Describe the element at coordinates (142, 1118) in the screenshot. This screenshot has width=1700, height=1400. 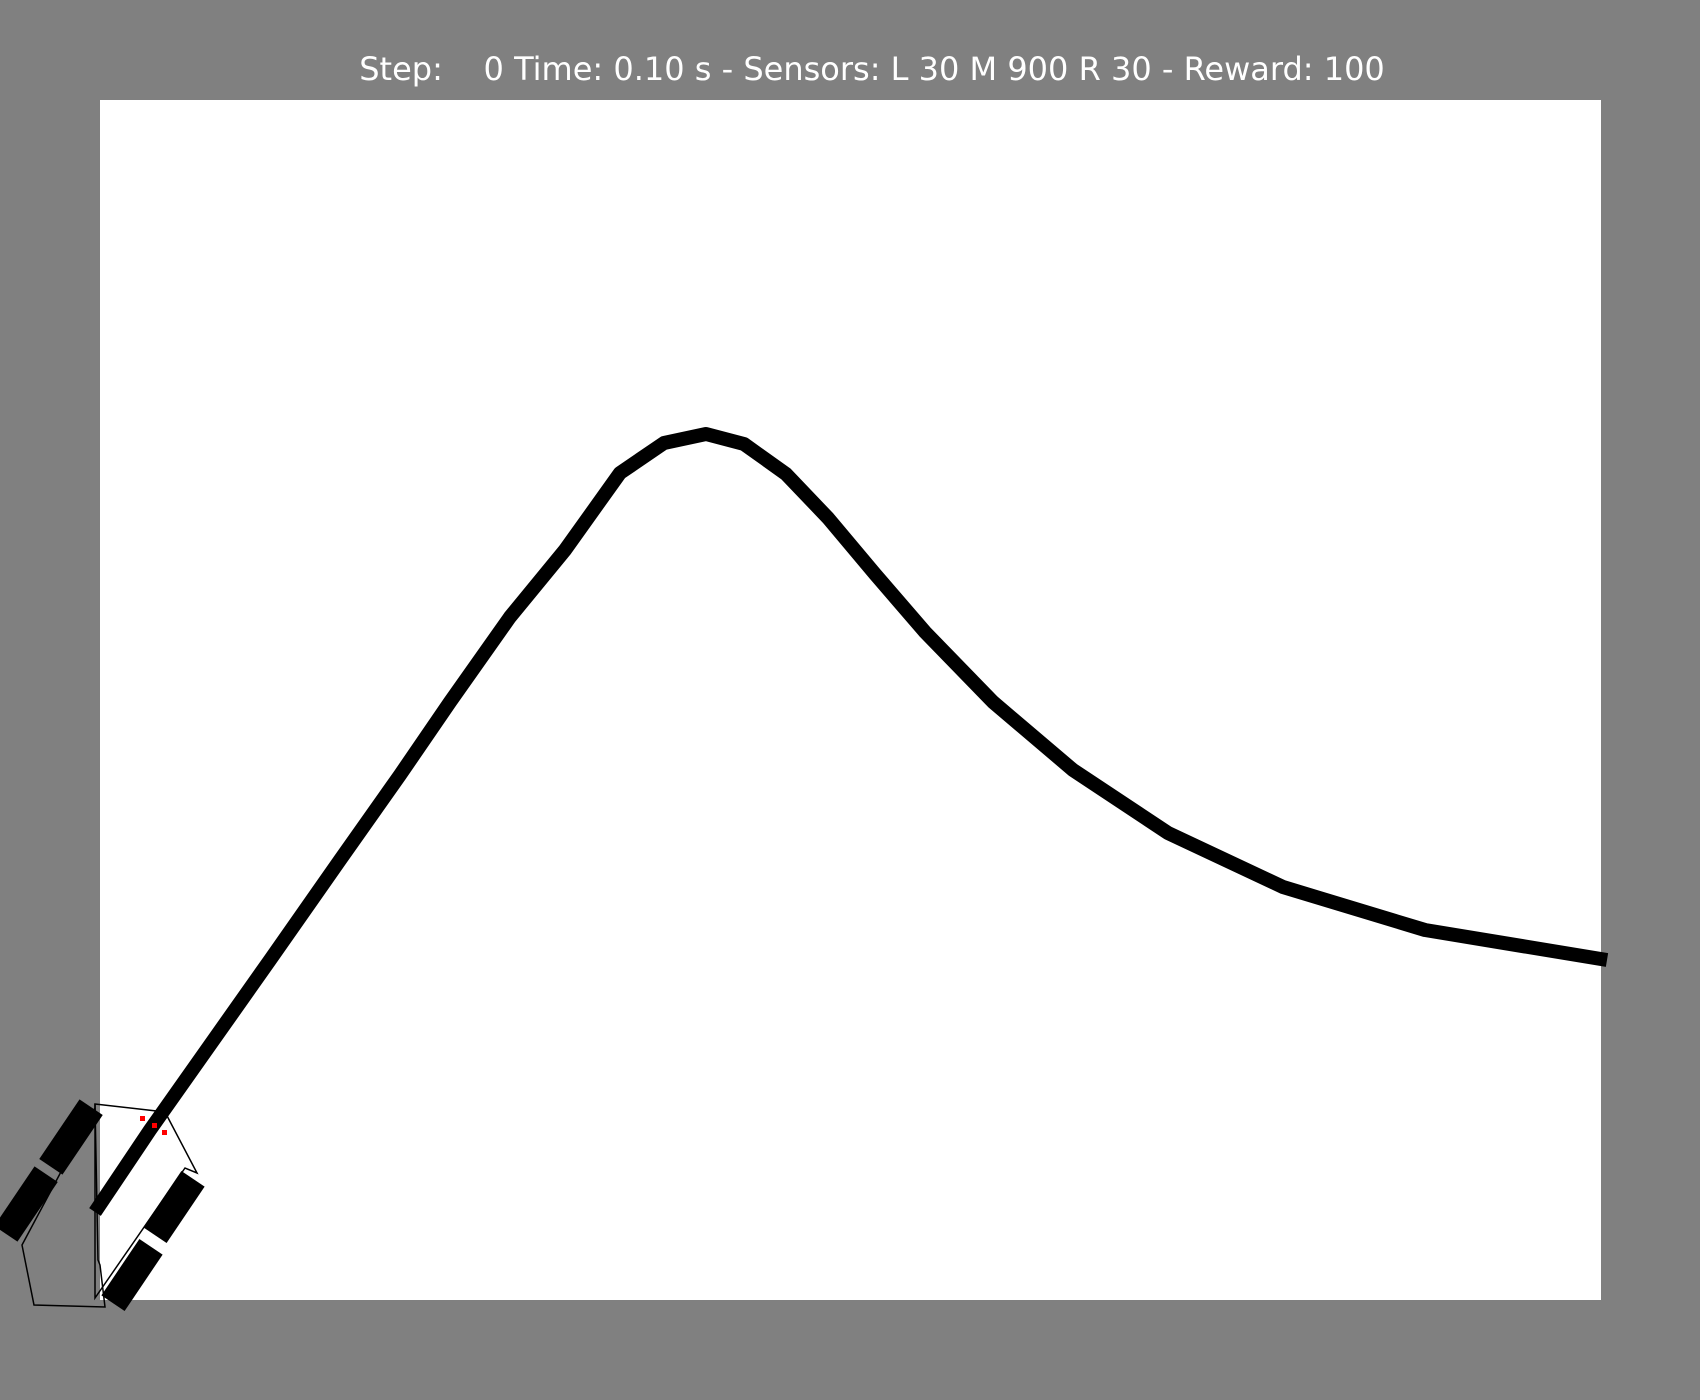
I see `sensor-marker-left` at that location.